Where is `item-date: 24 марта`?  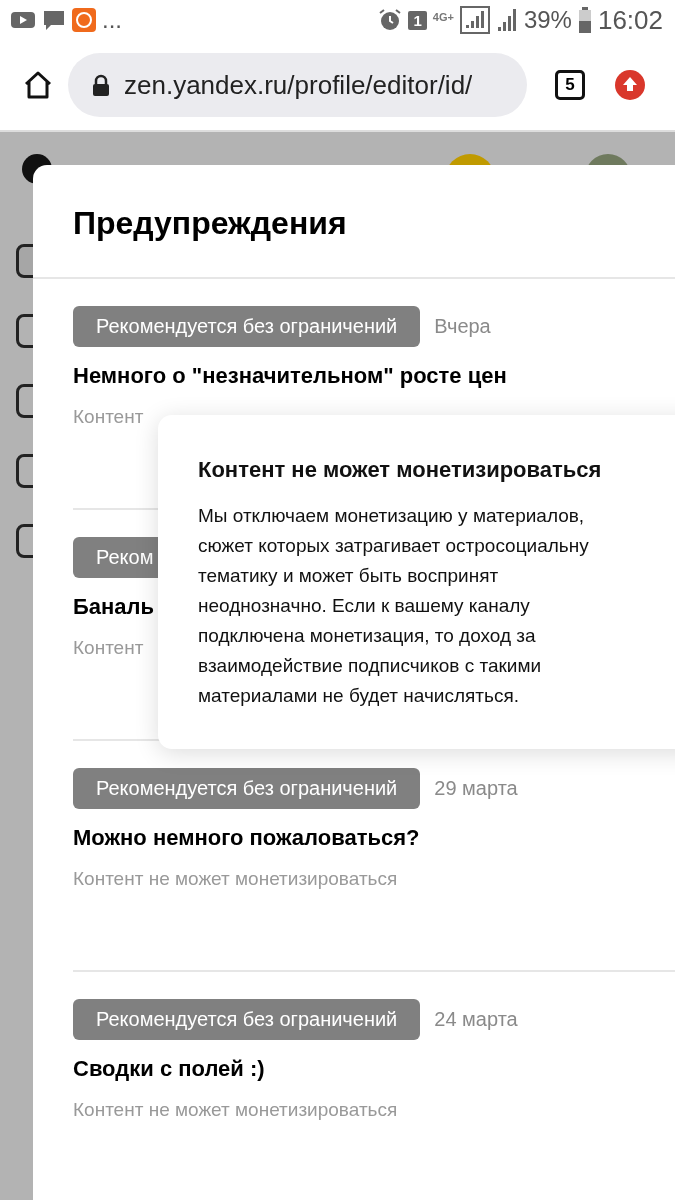
item-date: 24 марта is located at coordinates (476, 1019).